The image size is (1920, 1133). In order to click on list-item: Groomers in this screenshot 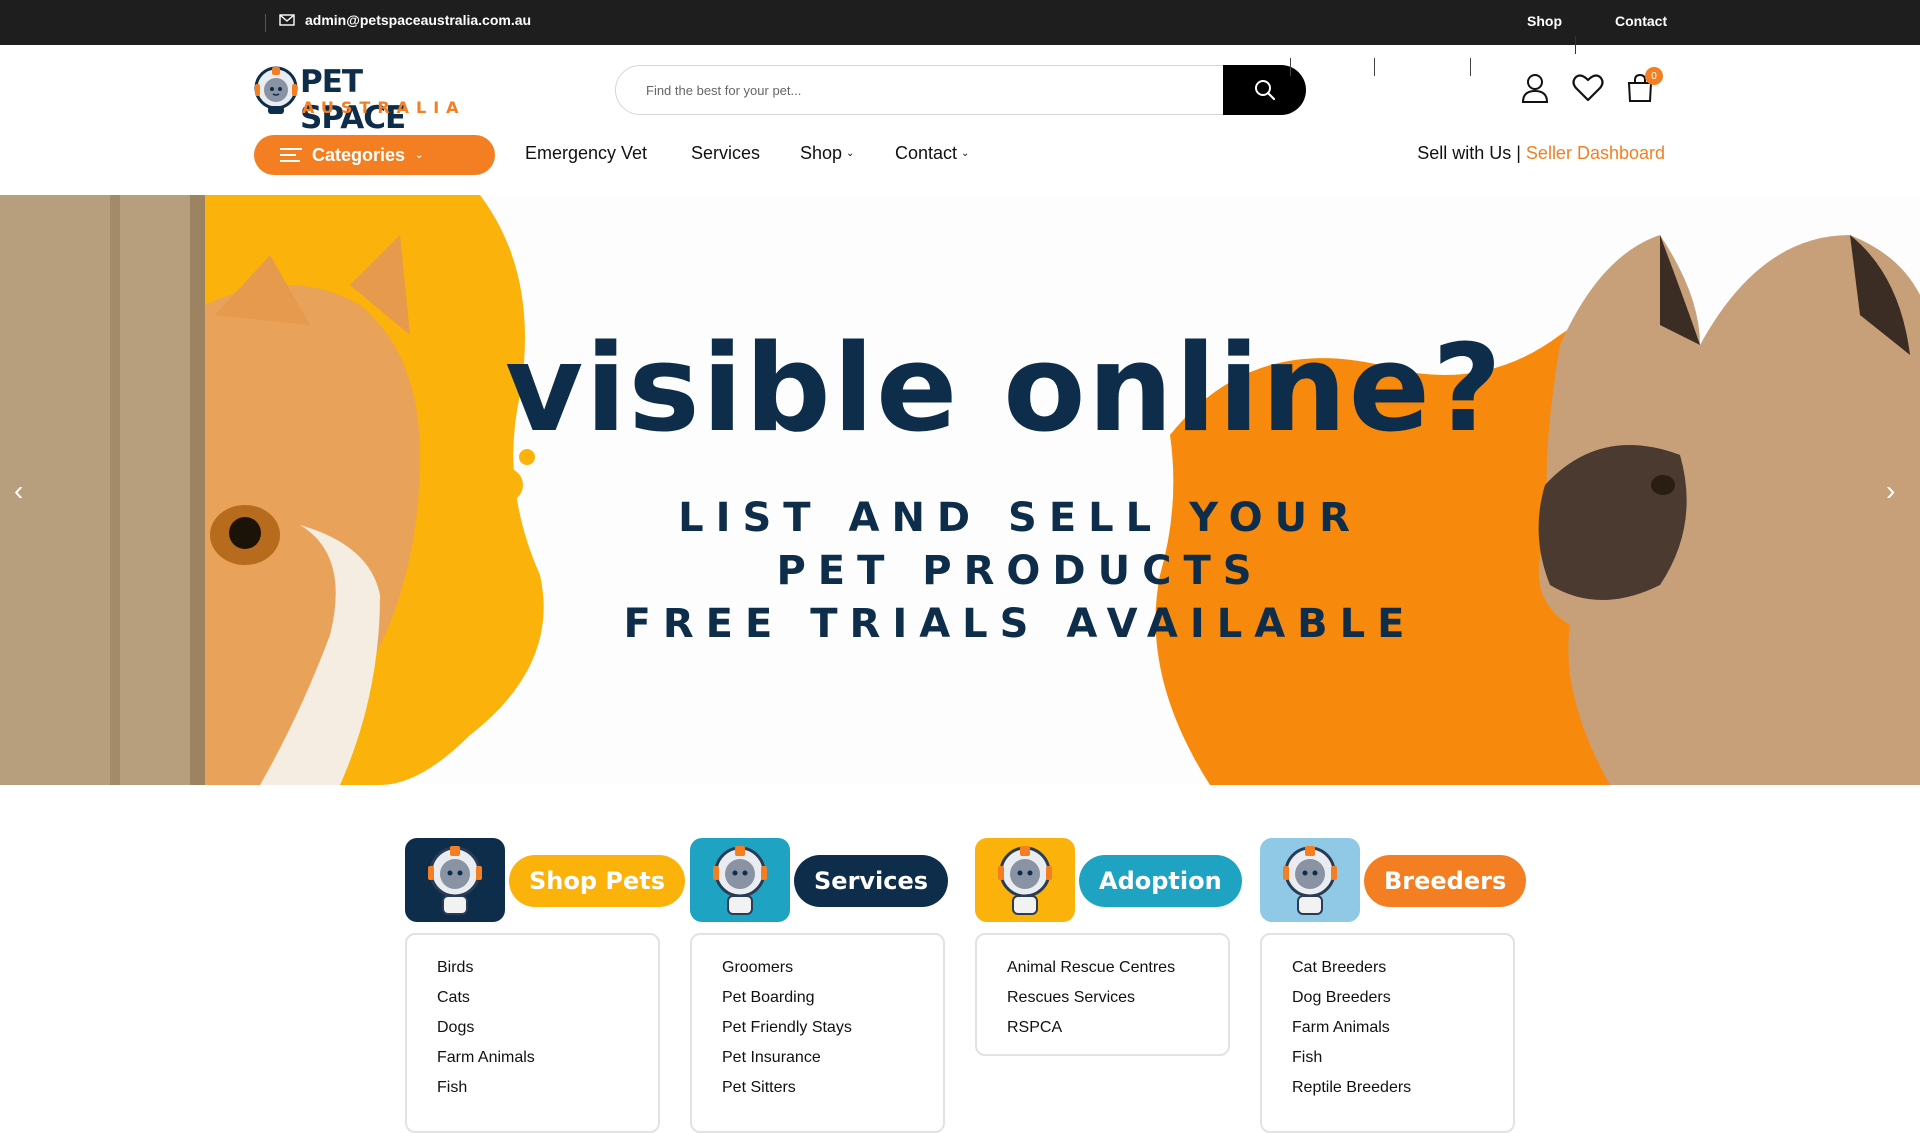, I will do `click(817, 968)`.